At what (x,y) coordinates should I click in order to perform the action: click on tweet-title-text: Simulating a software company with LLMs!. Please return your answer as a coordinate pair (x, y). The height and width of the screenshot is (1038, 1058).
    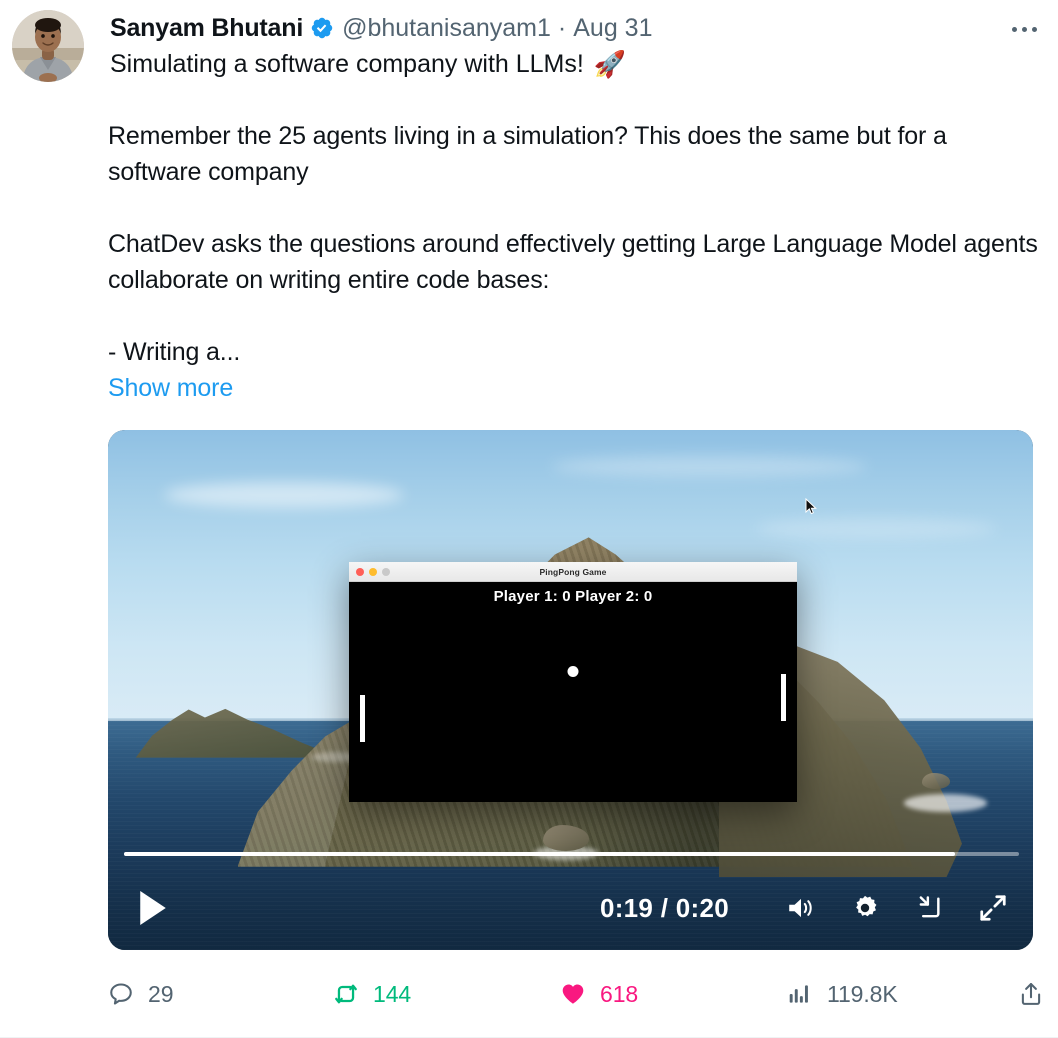
    Looking at the image, I should click on (347, 63).